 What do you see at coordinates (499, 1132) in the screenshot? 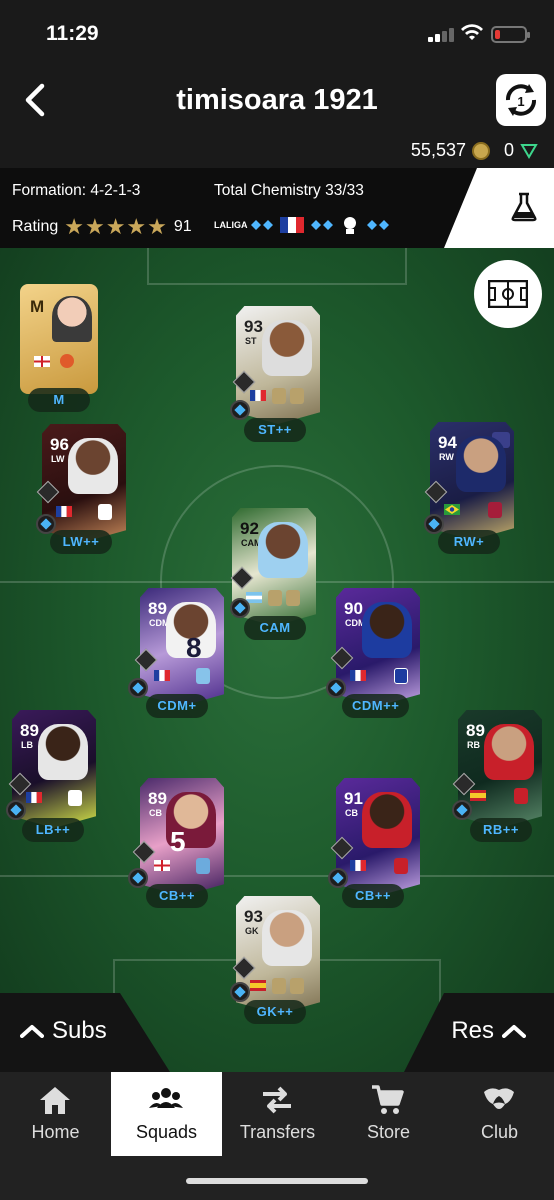
I see `tab-label: Club` at bounding box center [499, 1132].